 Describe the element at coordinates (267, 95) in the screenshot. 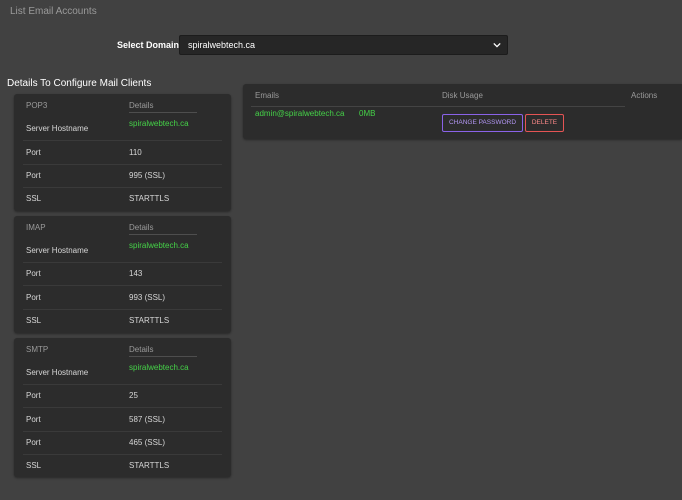

I see `column-header-emails: Emails` at that location.